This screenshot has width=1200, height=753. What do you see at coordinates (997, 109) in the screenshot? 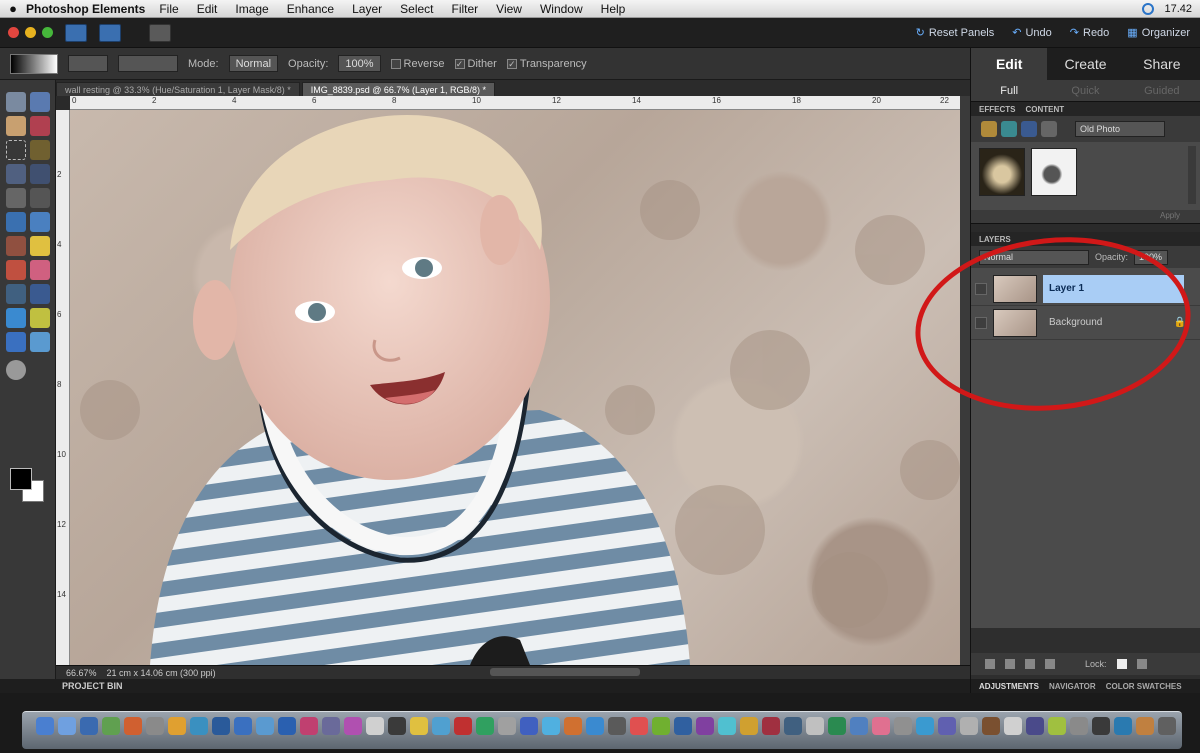
I see `tab-effects: EFFECTS` at bounding box center [997, 109].